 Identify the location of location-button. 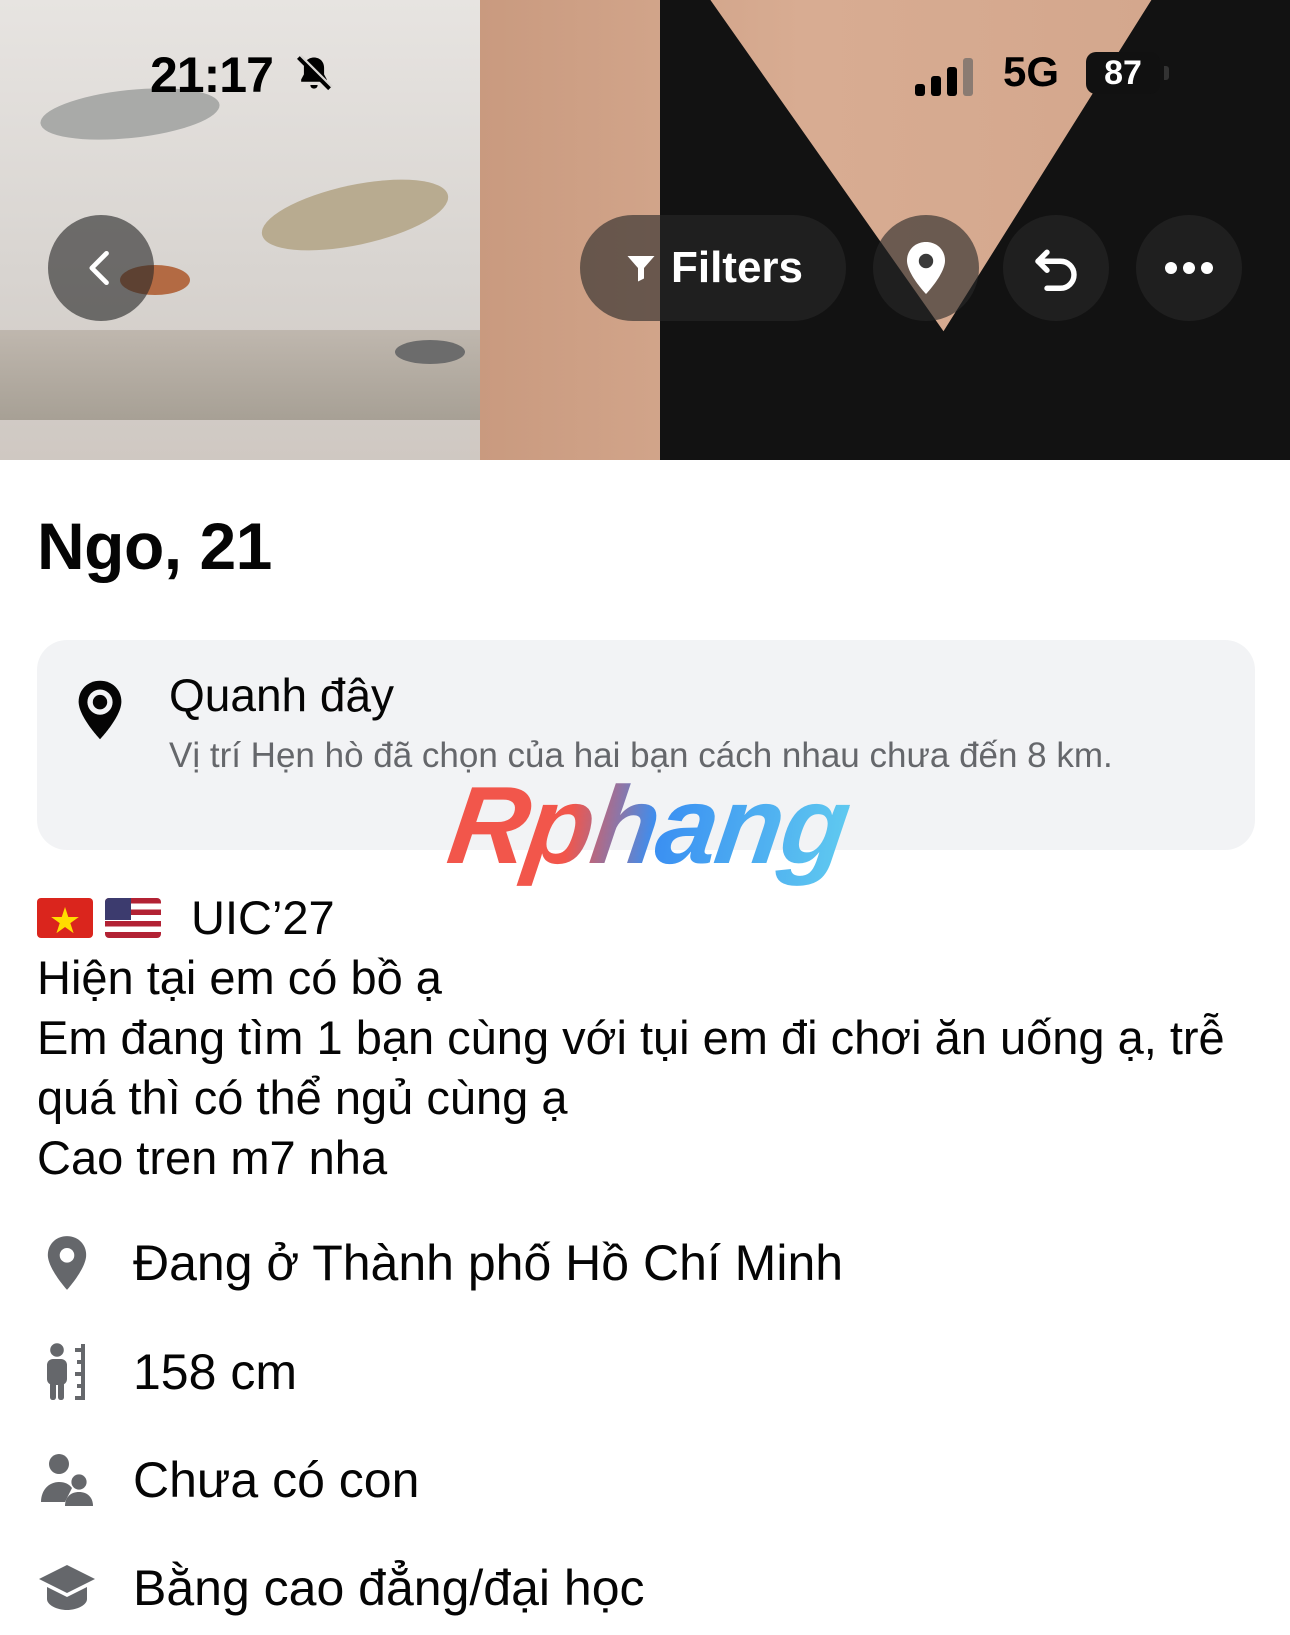
(926, 268).